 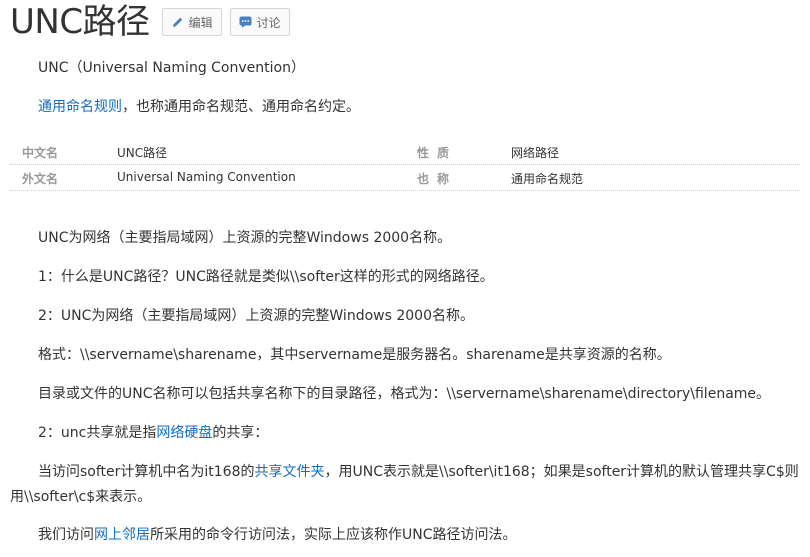 I want to click on info-key: 外文名, so click(x=40, y=179).